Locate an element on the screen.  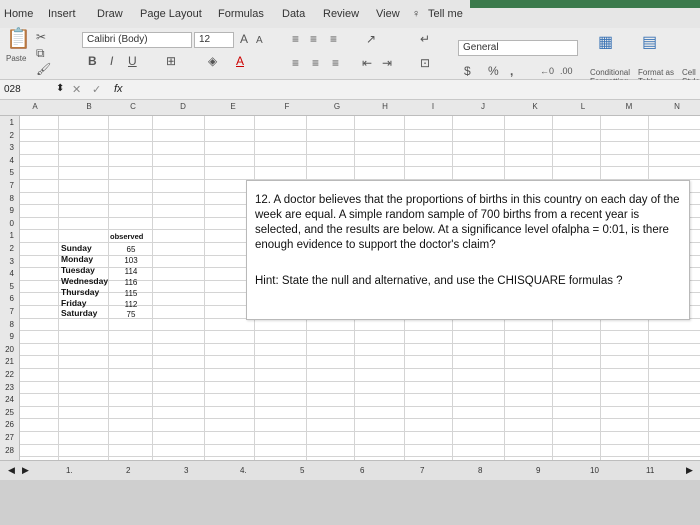
tab-page-layout: Page Layout is located at coordinates (171, 14).